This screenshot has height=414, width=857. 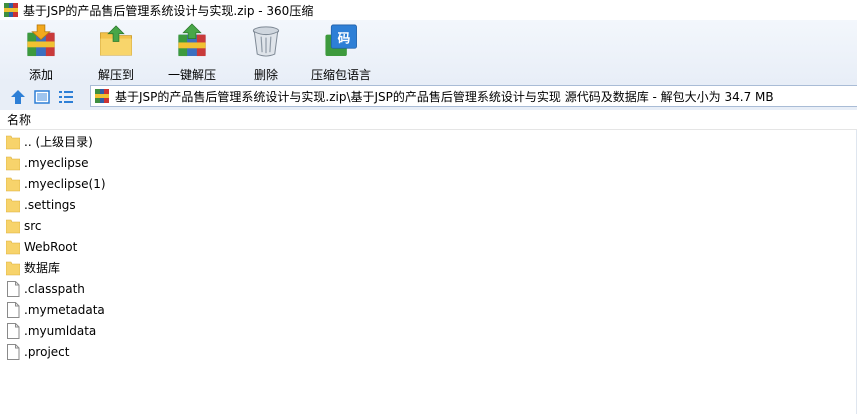 I want to click on item-name: .mymetadata, so click(x=64, y=309).